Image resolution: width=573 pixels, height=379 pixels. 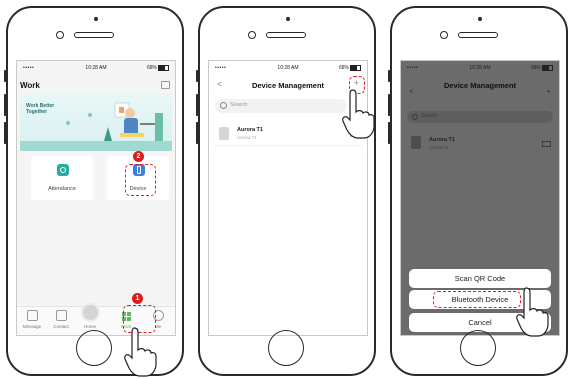 I want to click on contact-icon, so click(x=61, y=315).